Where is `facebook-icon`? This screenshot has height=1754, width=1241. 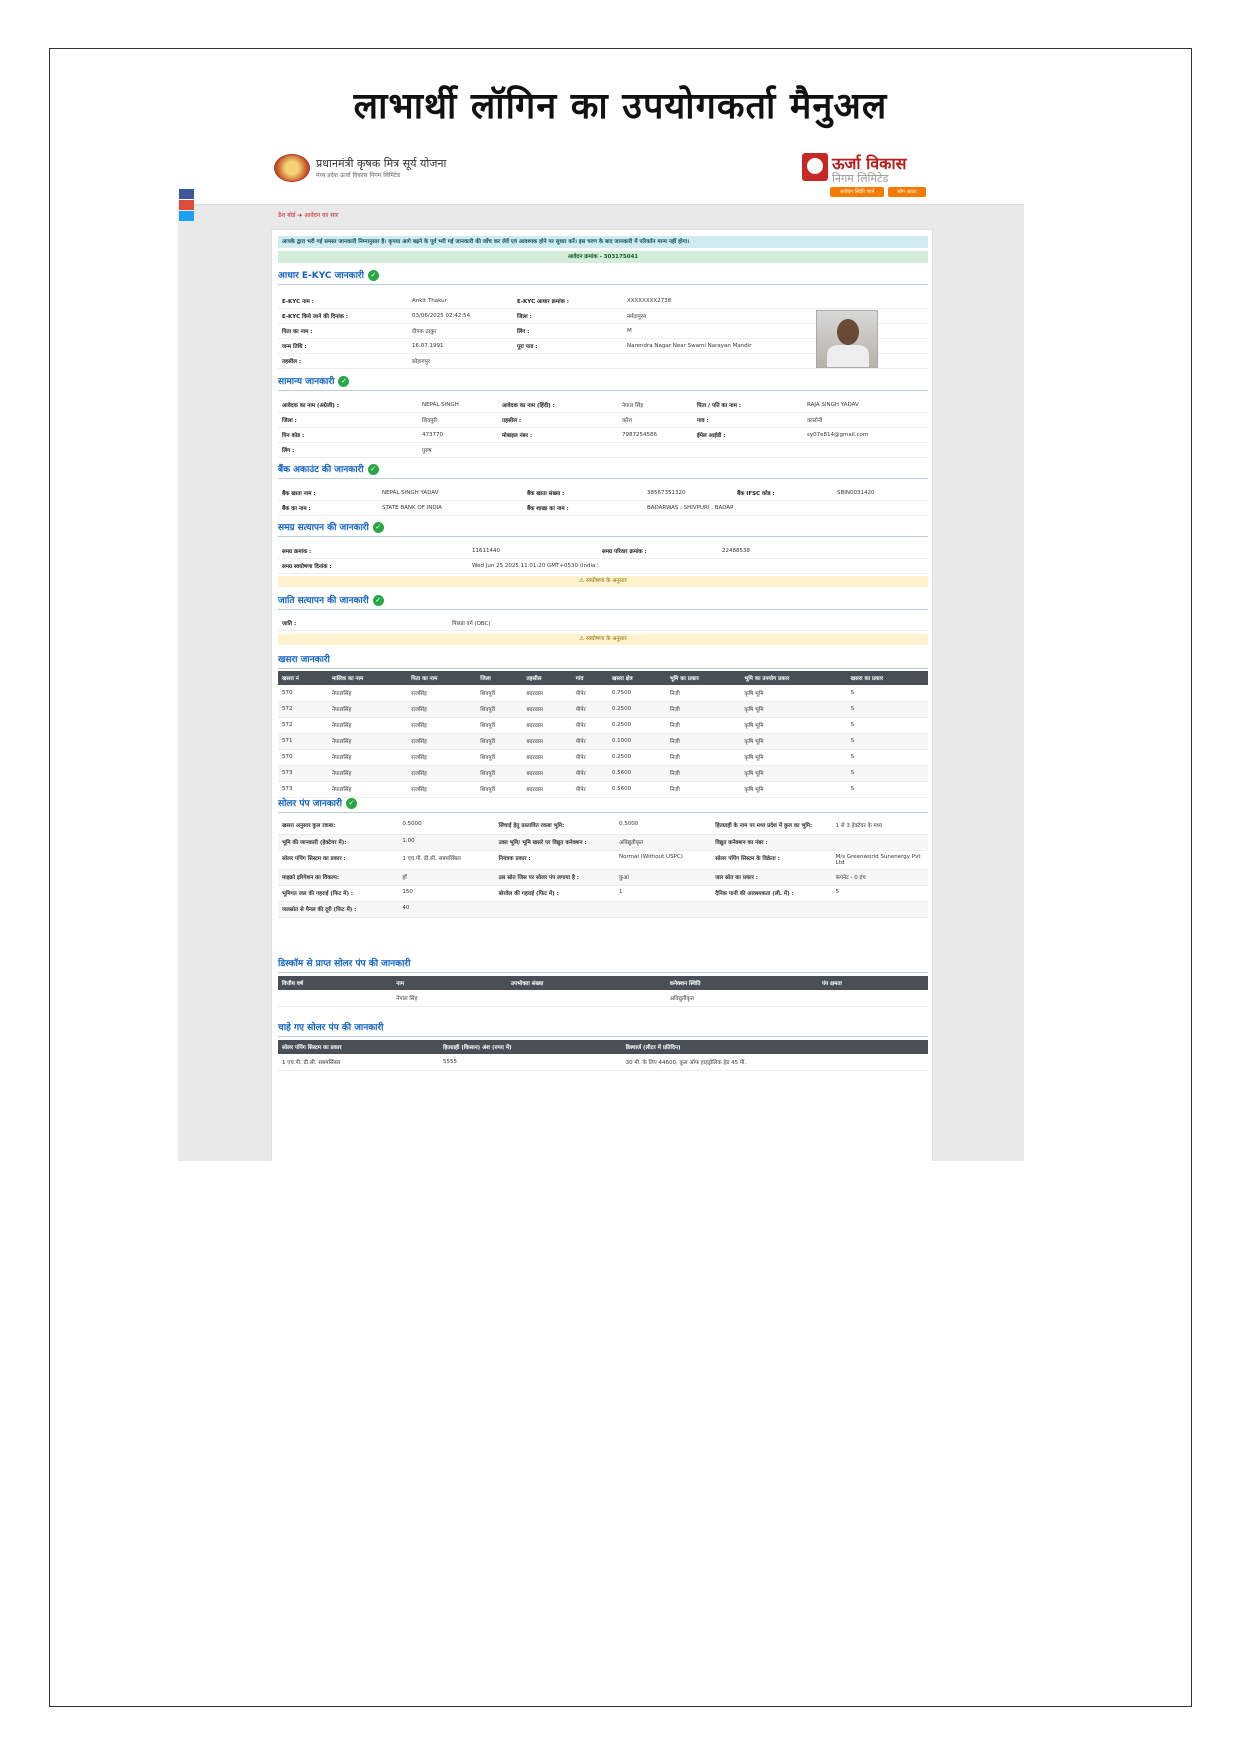
facebook-icon is located at coordinates (186, 194).